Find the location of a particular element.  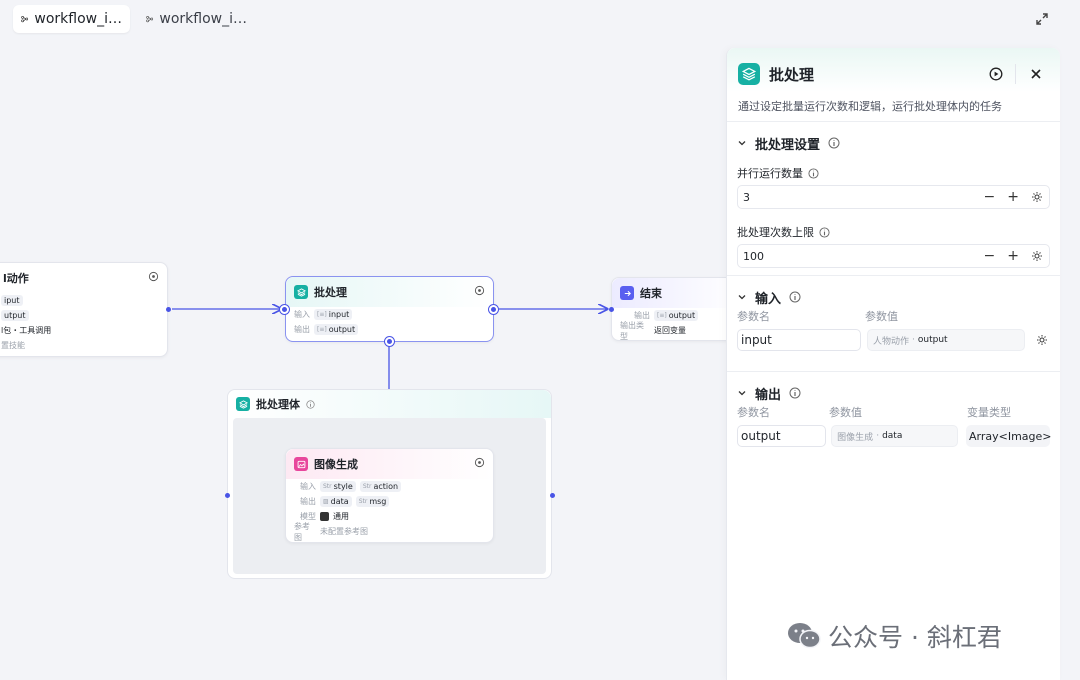

output-var-type: Array<Image> is located at coordinates (1009, 436).